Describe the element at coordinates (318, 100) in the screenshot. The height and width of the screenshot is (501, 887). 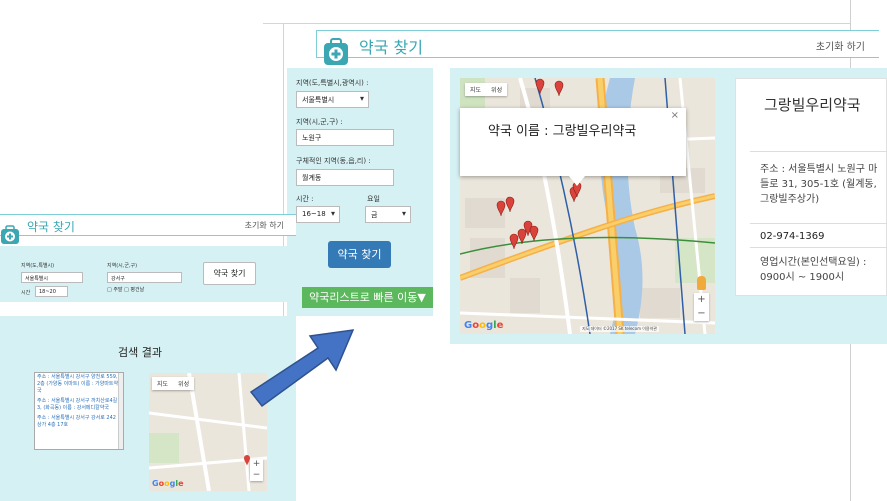
I see `region1-value: 서울특별시` at that location.